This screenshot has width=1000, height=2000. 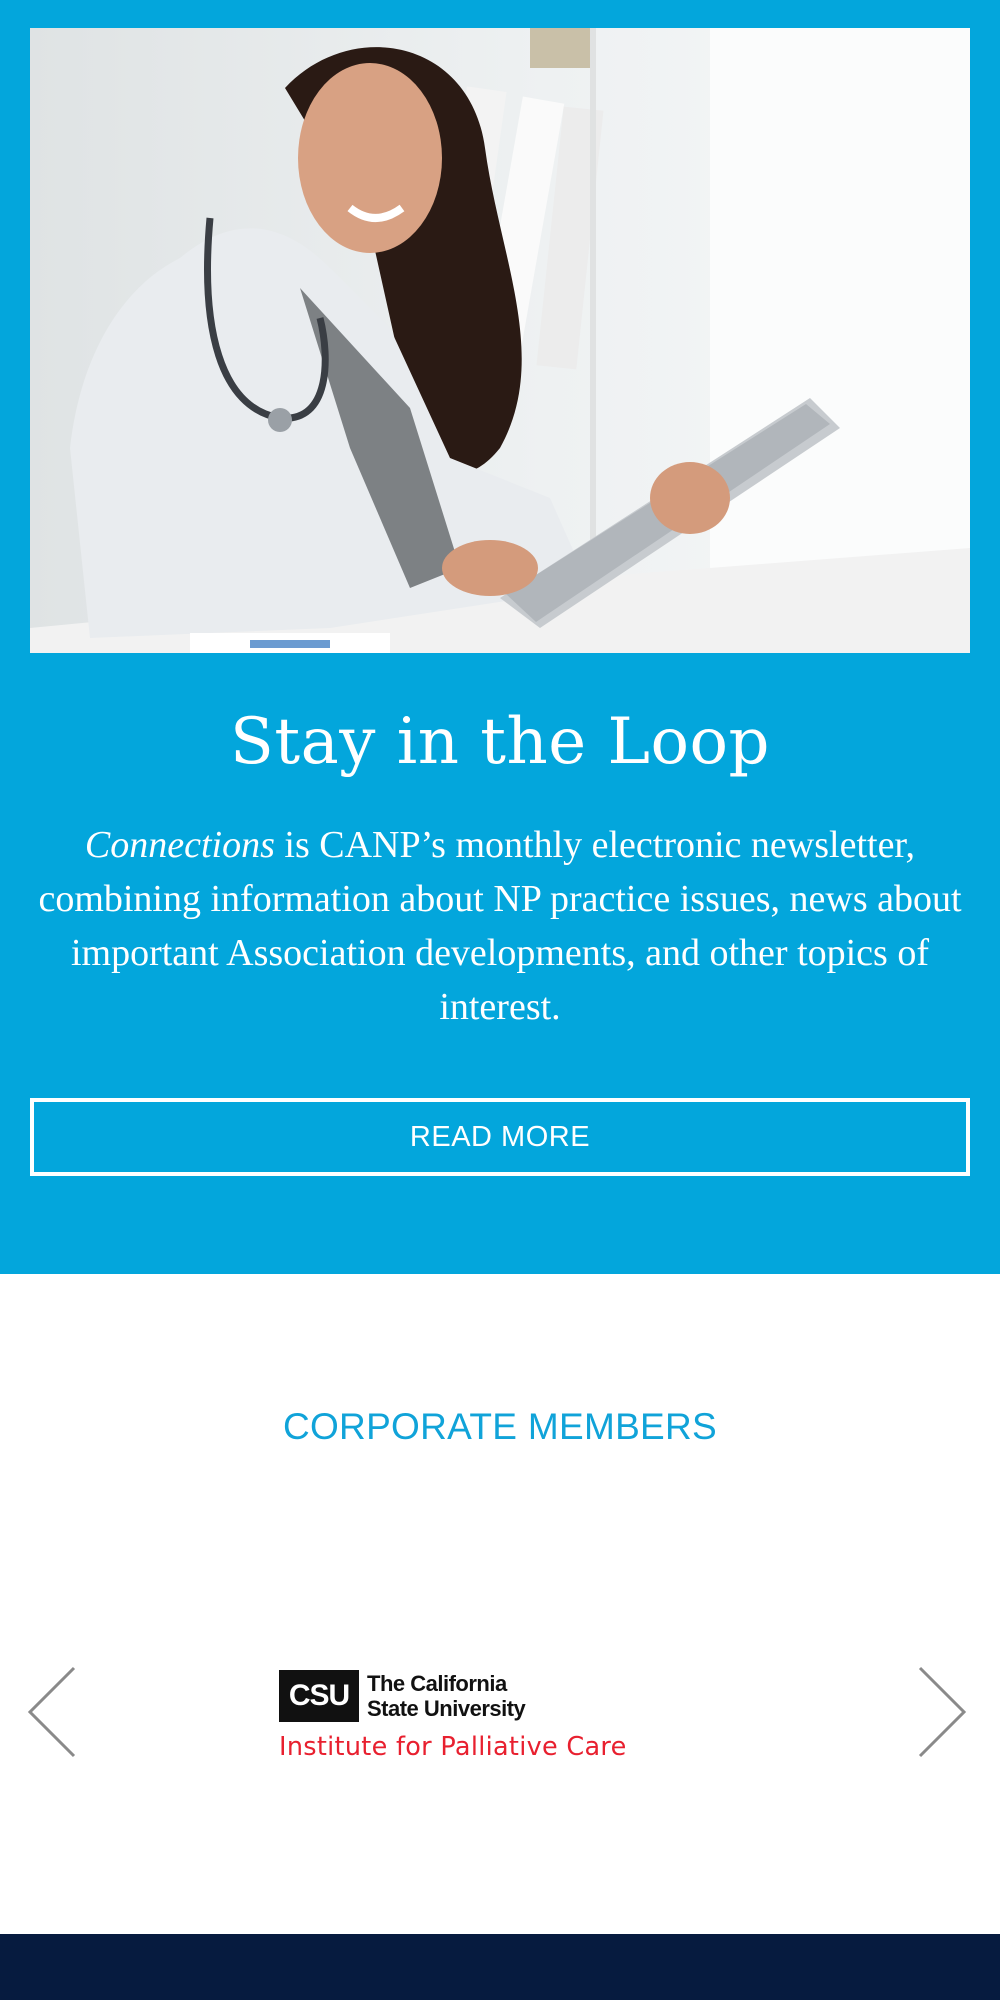 What do you see at coordinates (179, 845) in the screenshot?
I see `newsletter-name: Connections` at bounding box center [179, 845].